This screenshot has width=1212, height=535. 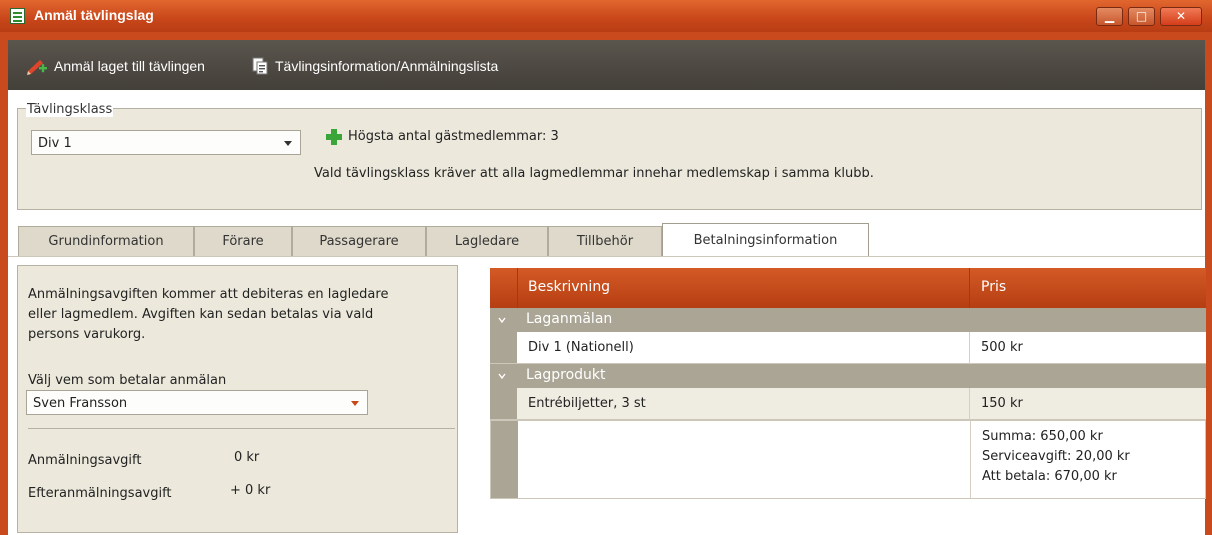 I want to click on payer-select: Sven Fransson, so click(x=197, y=402).